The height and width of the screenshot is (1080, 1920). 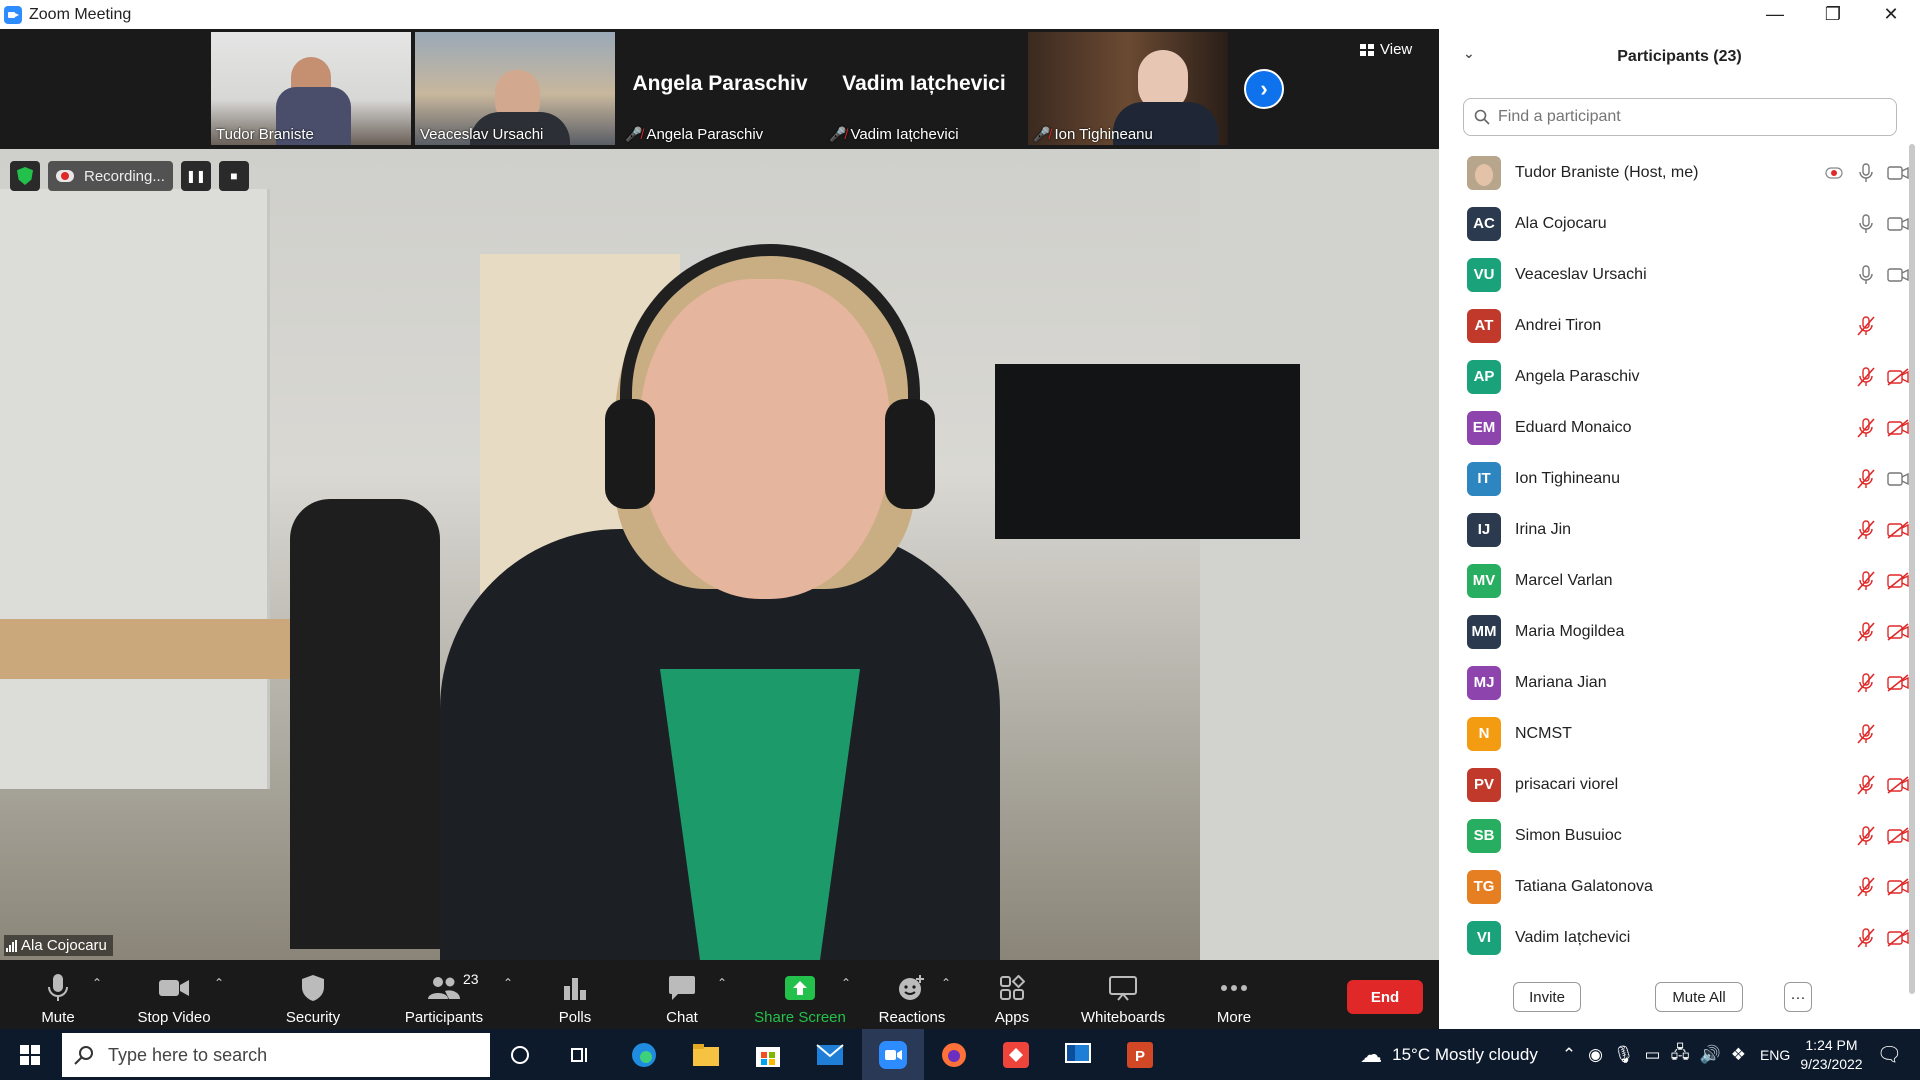 What do you see at coordinates (580, 1055) in the screenshot?
I see `task-view-icon` at bounding box center [580, 1055].